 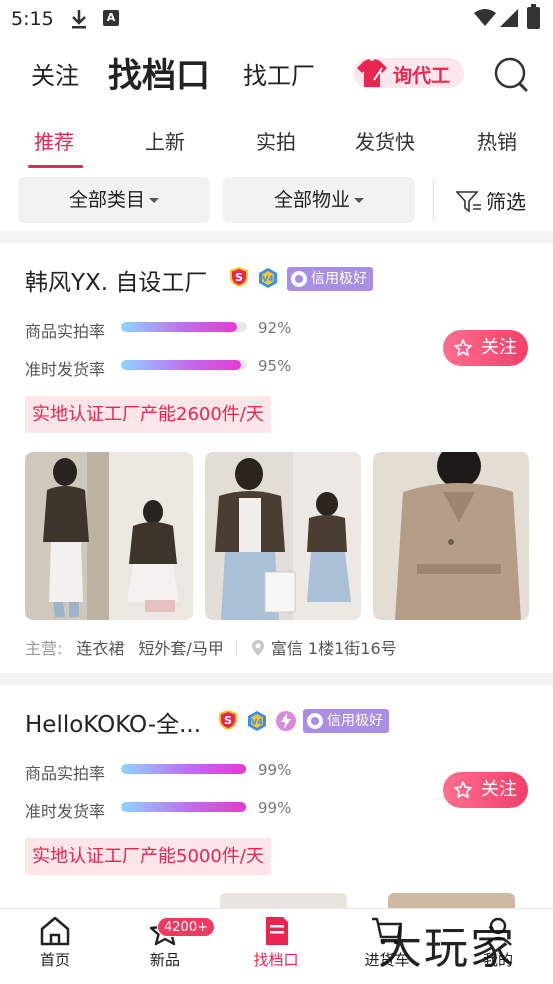 What do you see at coordinates (497, 140) in the screenshot?
I see `tab-hot: 热销` at bounding box center [497, 140].